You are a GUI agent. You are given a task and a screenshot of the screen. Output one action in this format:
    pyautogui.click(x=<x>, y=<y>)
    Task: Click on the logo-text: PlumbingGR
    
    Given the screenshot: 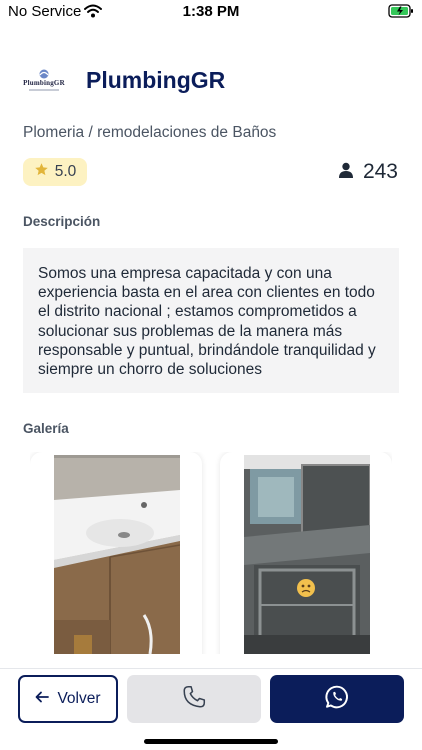 What is the action you would take?
    pyautogui.click(x=44, y=83)
    